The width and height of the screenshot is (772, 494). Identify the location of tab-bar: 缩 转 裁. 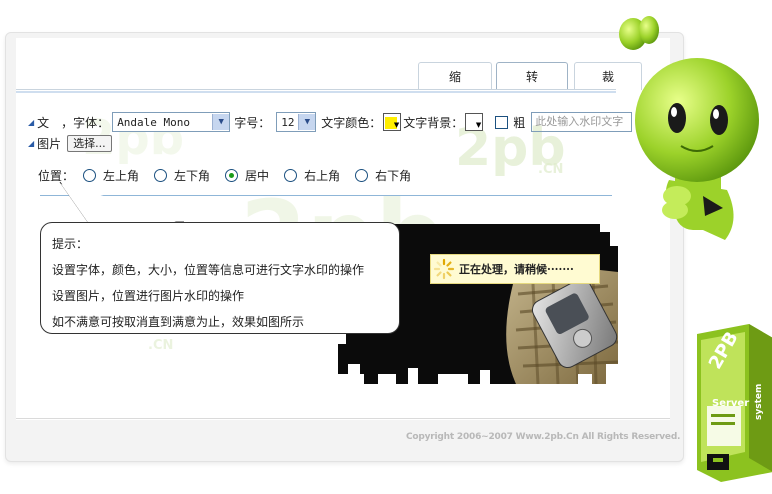
(530, 76).